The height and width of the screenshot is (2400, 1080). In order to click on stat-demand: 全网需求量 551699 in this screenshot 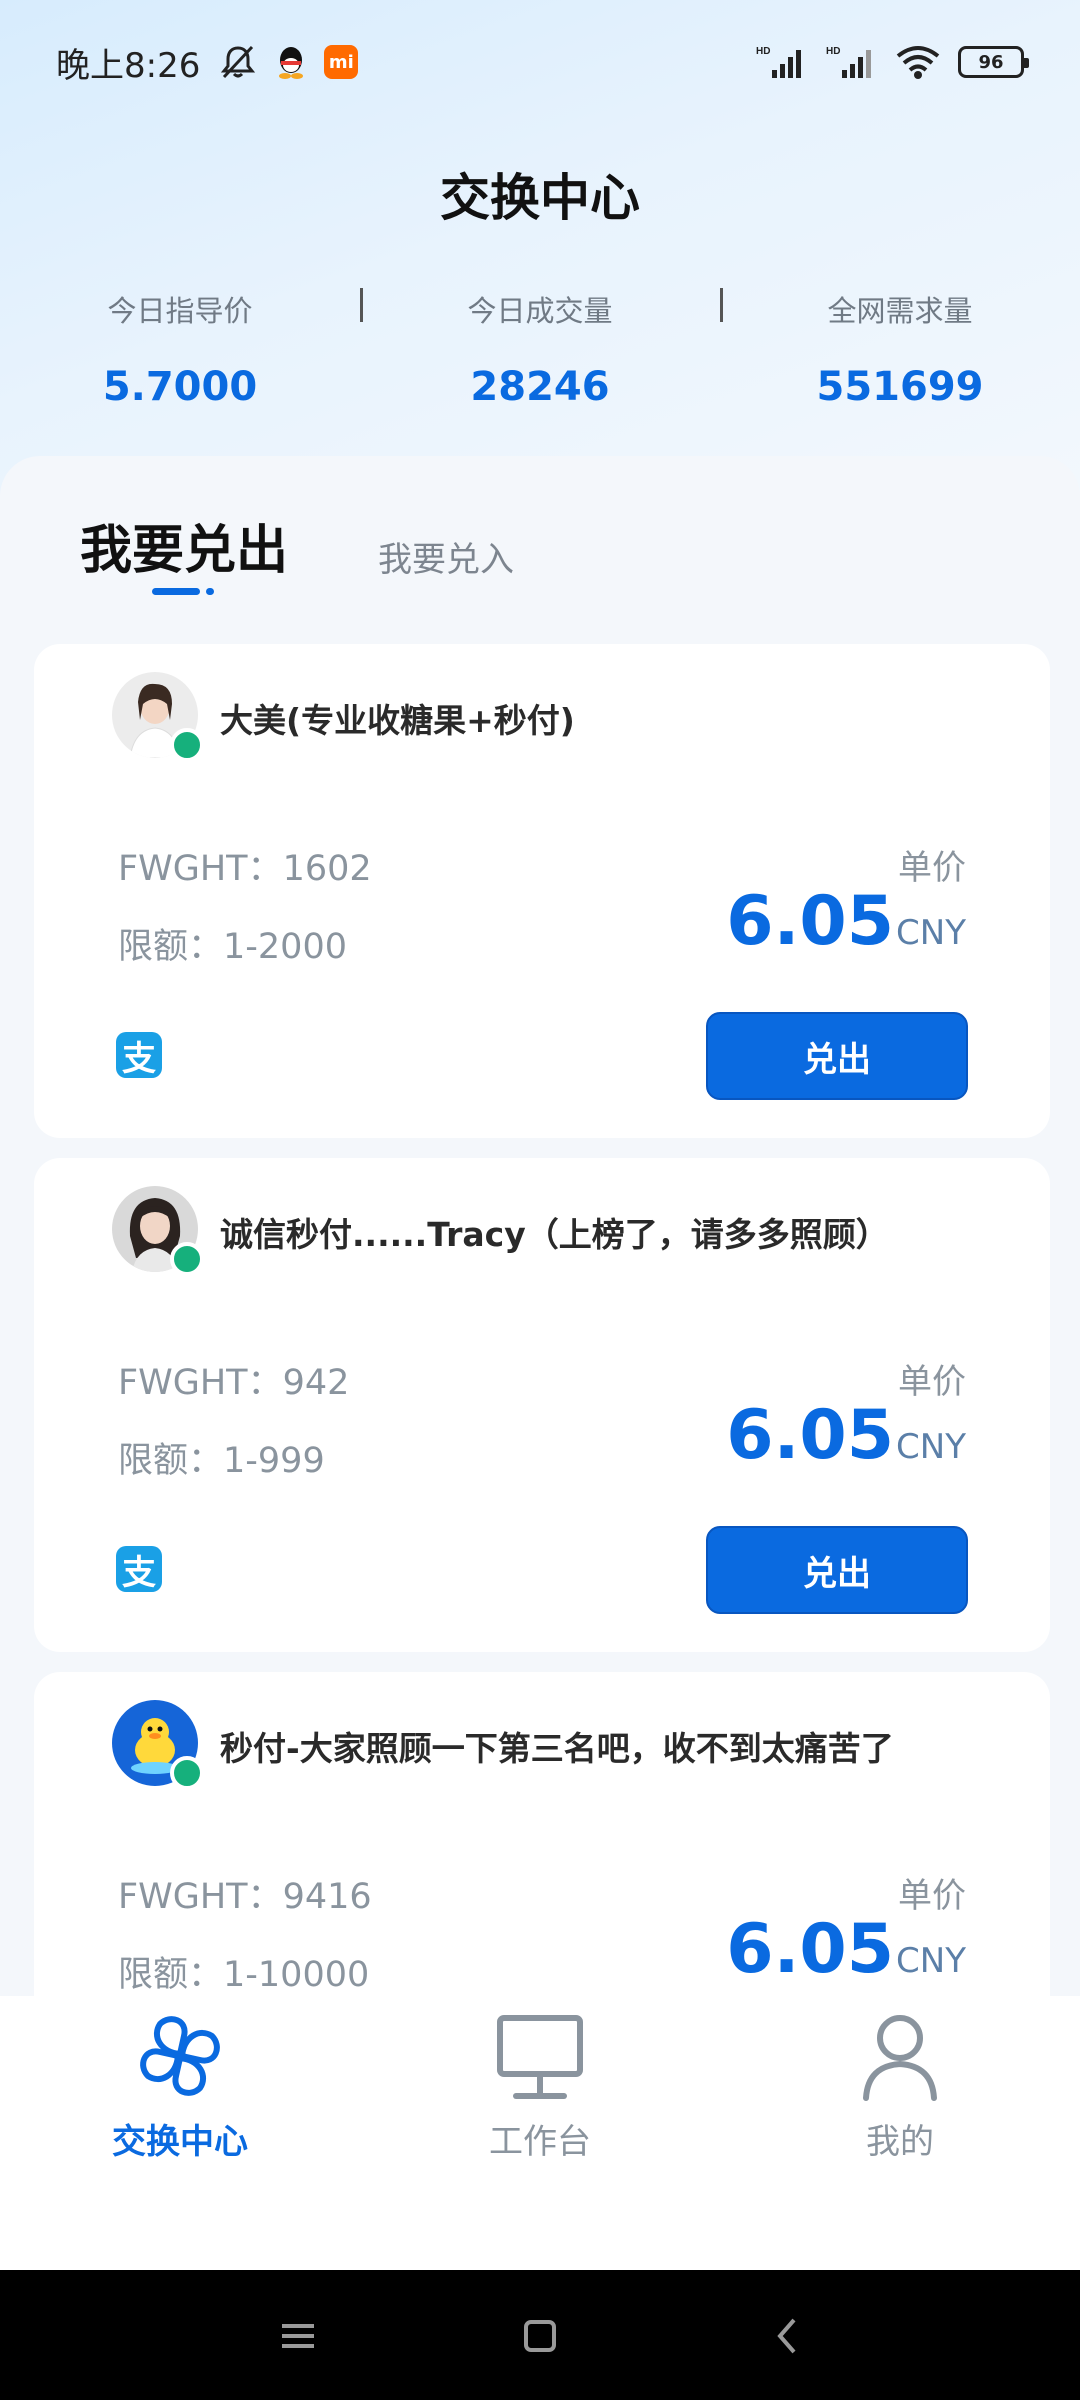, I will do `click(900, 352)`.